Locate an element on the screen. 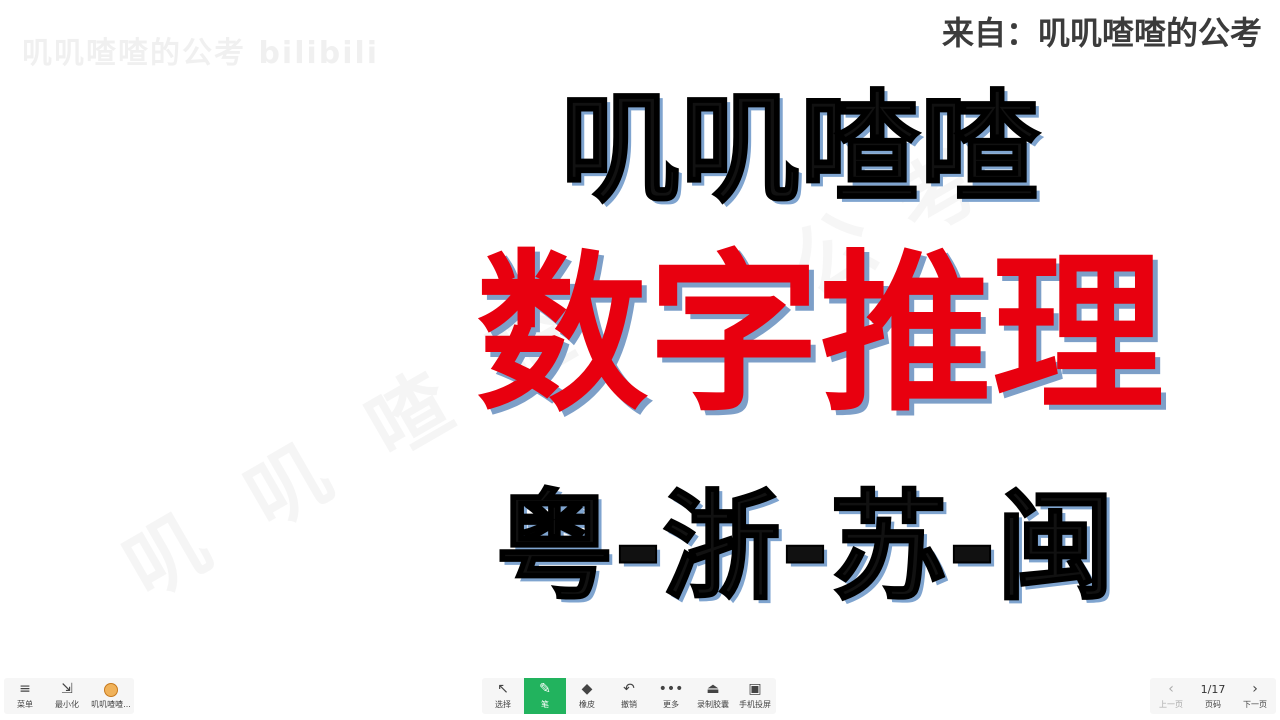 This screenshot has height=720, width=1280. chevron-left-icon: ‹ is located at coordinates (1171, 689).